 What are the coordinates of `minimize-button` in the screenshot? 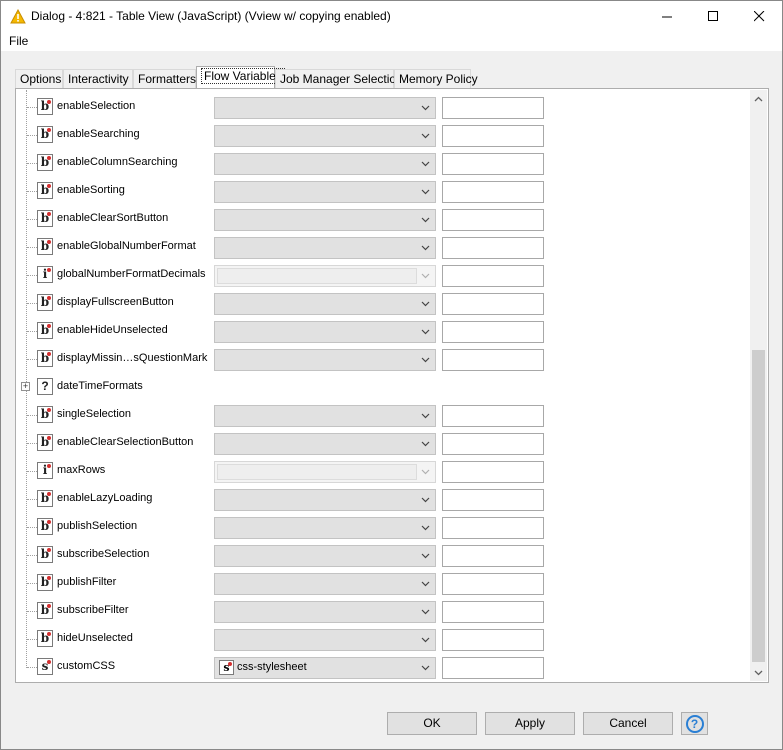 It's located at (667, 16).